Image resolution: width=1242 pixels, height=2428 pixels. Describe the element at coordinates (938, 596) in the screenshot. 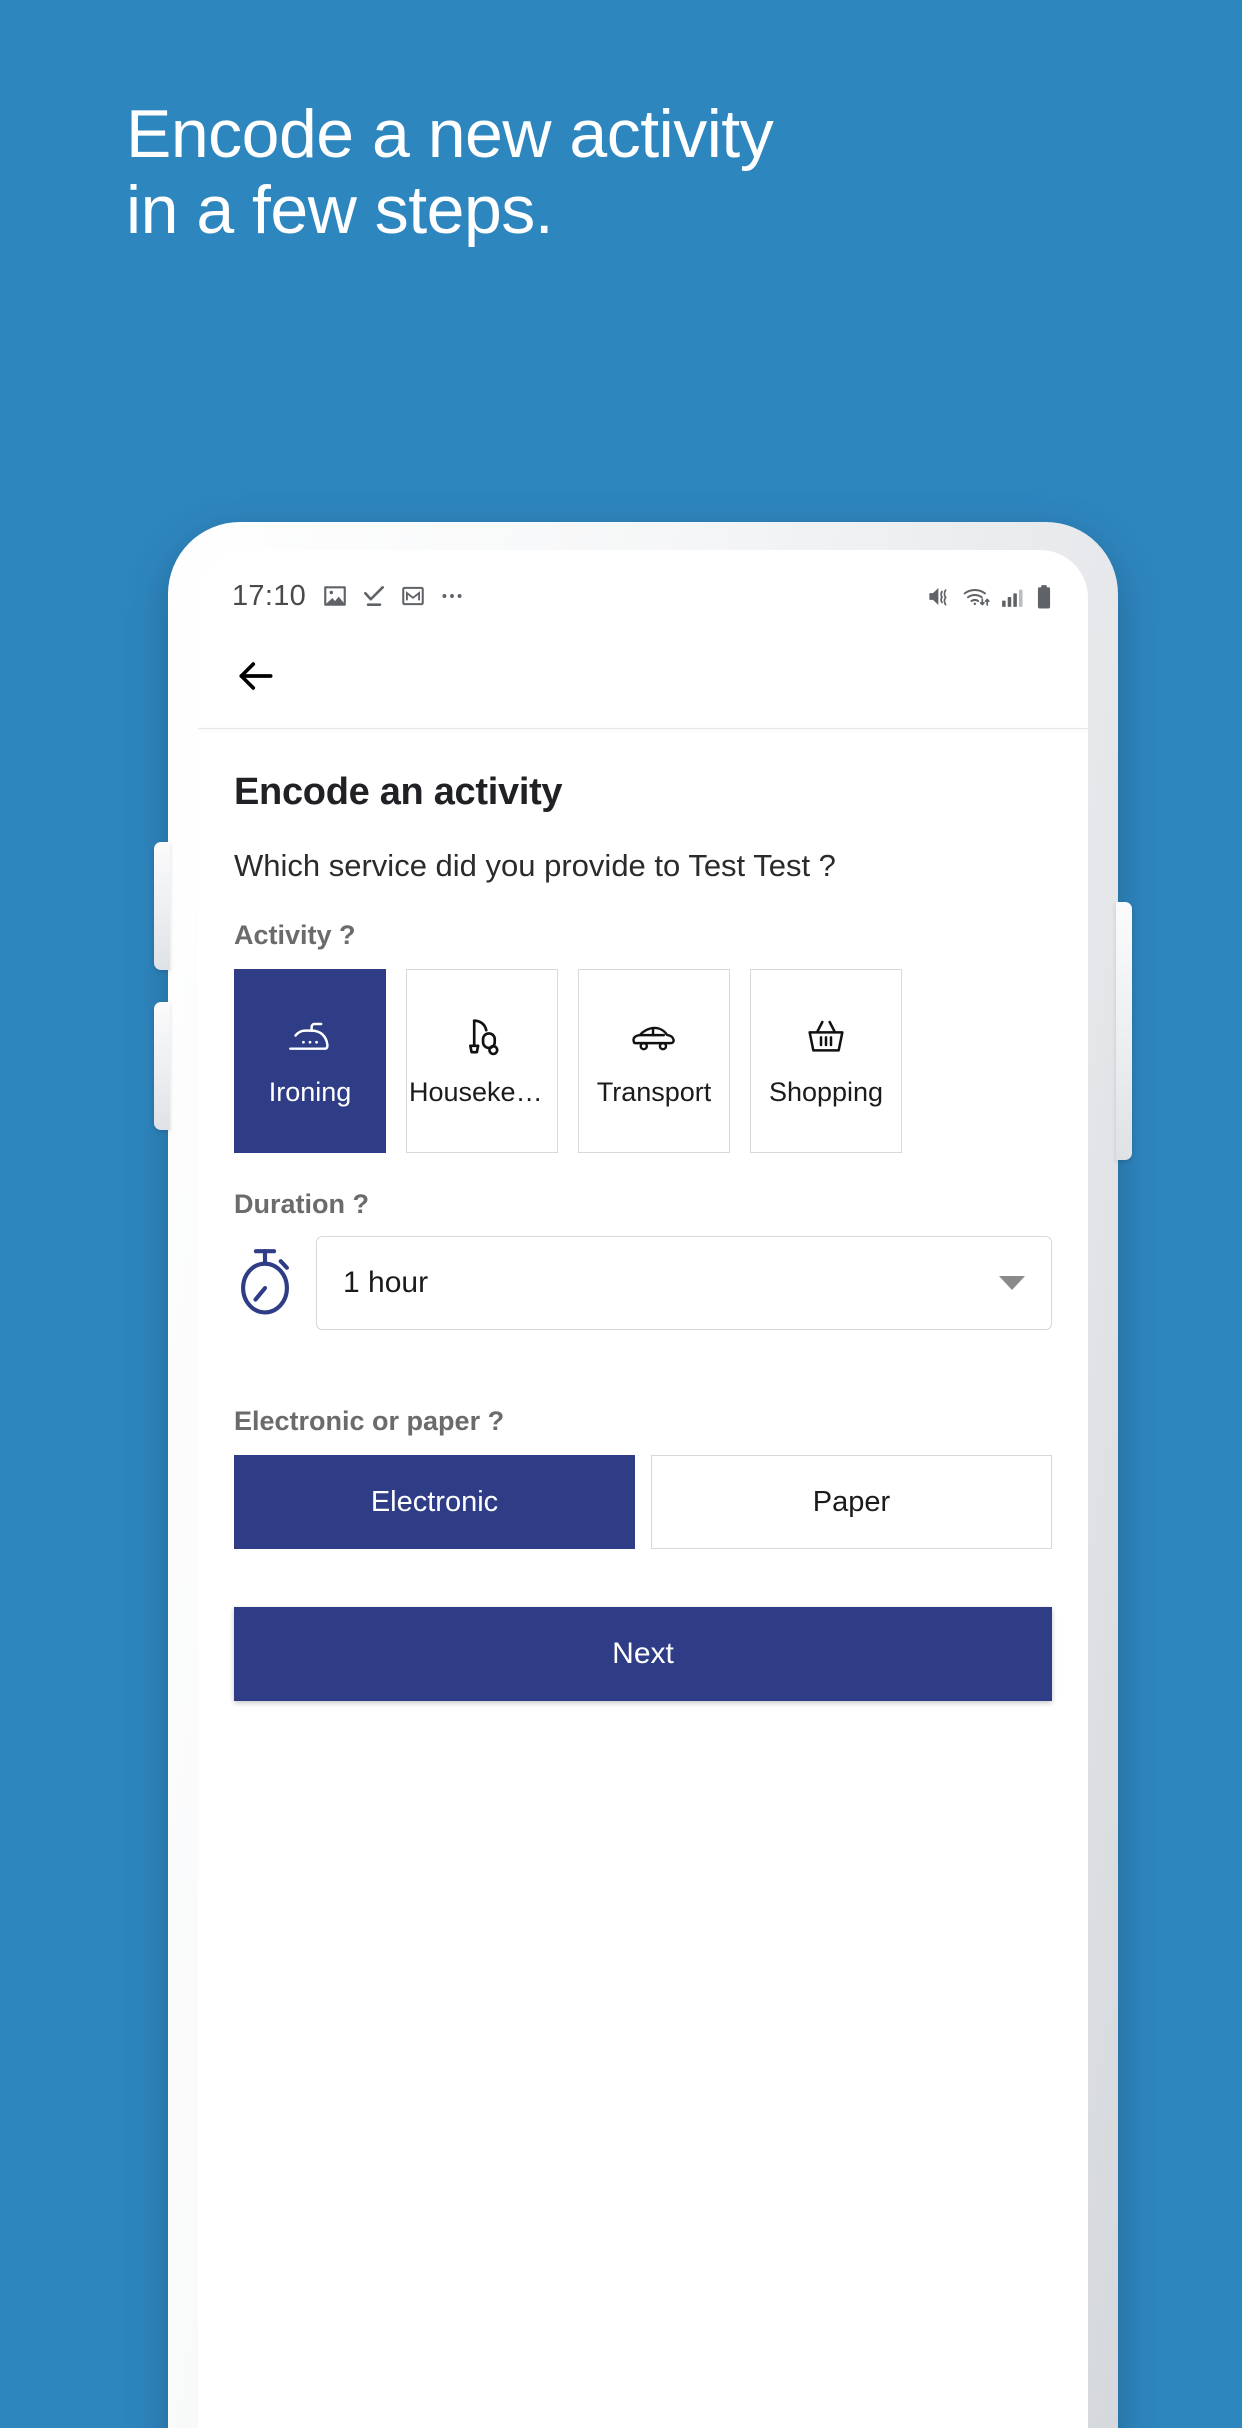

I see `vibrate-off-icon` at that location.